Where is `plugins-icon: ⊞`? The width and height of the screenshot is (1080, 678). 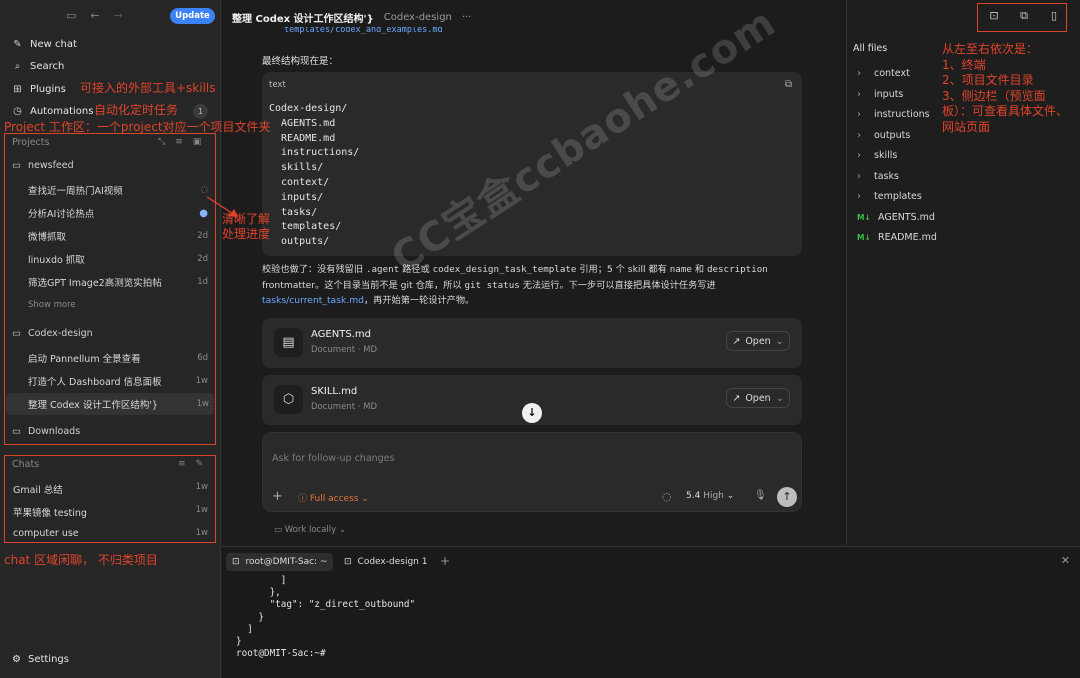
plugins-icon: ⊞ is located at coordinates (17, 89).